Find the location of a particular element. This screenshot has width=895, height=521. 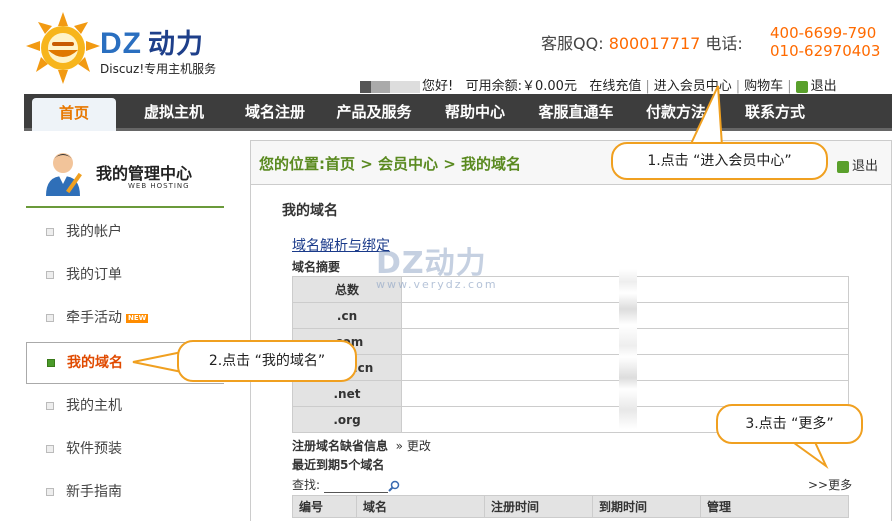

brand-name: DZ 动力 is located at coordinates (152, 41).